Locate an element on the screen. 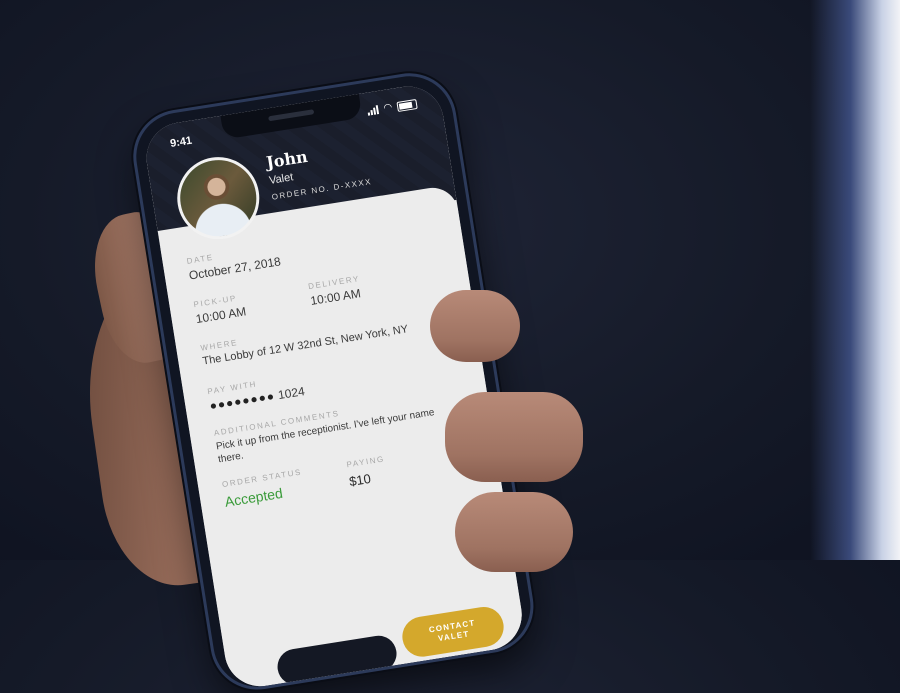  wifi-icon: ◠ is located at coordinates (388, 108).